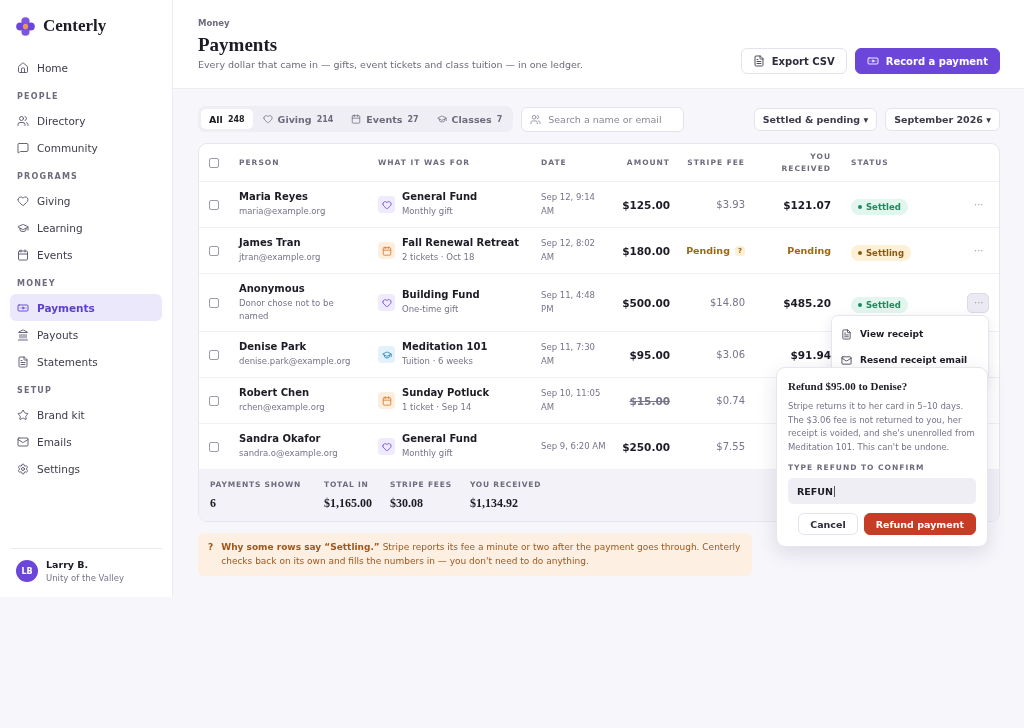  I want to click on banner-text: Why some rows say “Settling.” Stripe reports its fee a minute or two after the payment goes through. Centerly checks back on its own and fills the numbers in — you don't need to do anything., so click(481, 555).